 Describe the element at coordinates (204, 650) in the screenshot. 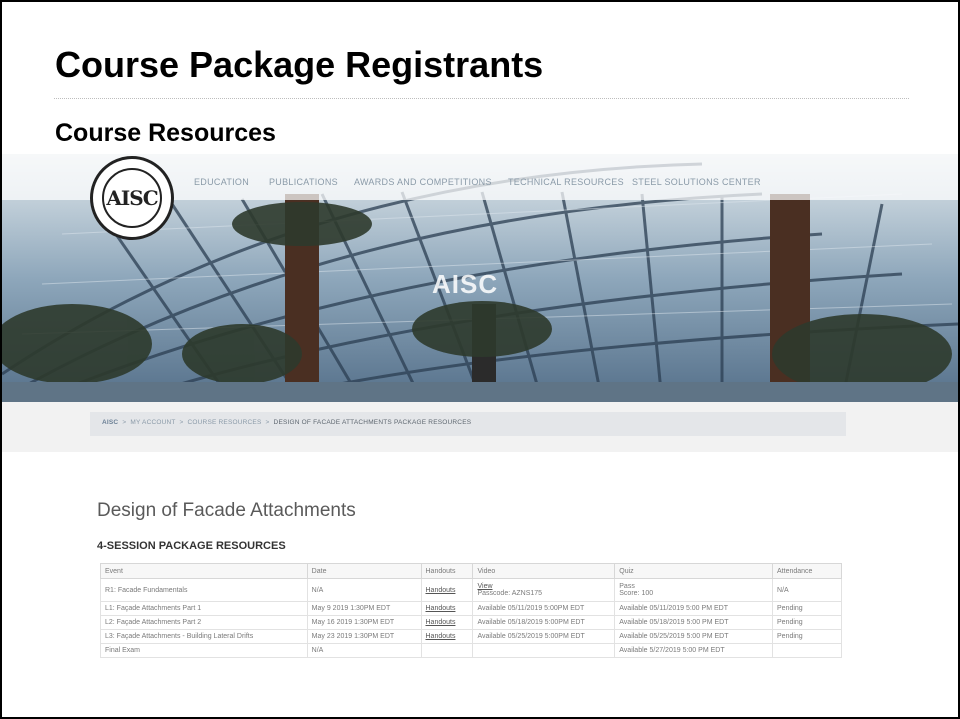

I see `event-cell: Final Exam` at that location.